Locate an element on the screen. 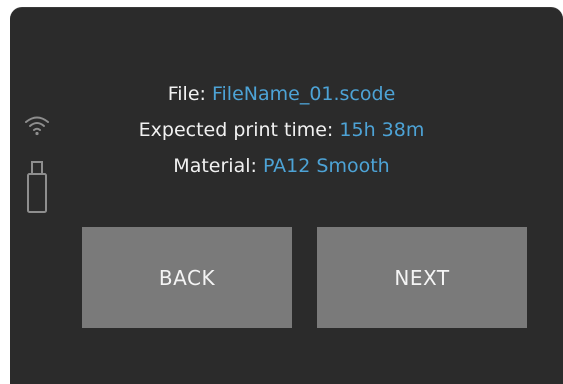 The width and height of the screenshot is (563, 384). file-name-value: FileName_01.scode is located at coordinates (303, 94).